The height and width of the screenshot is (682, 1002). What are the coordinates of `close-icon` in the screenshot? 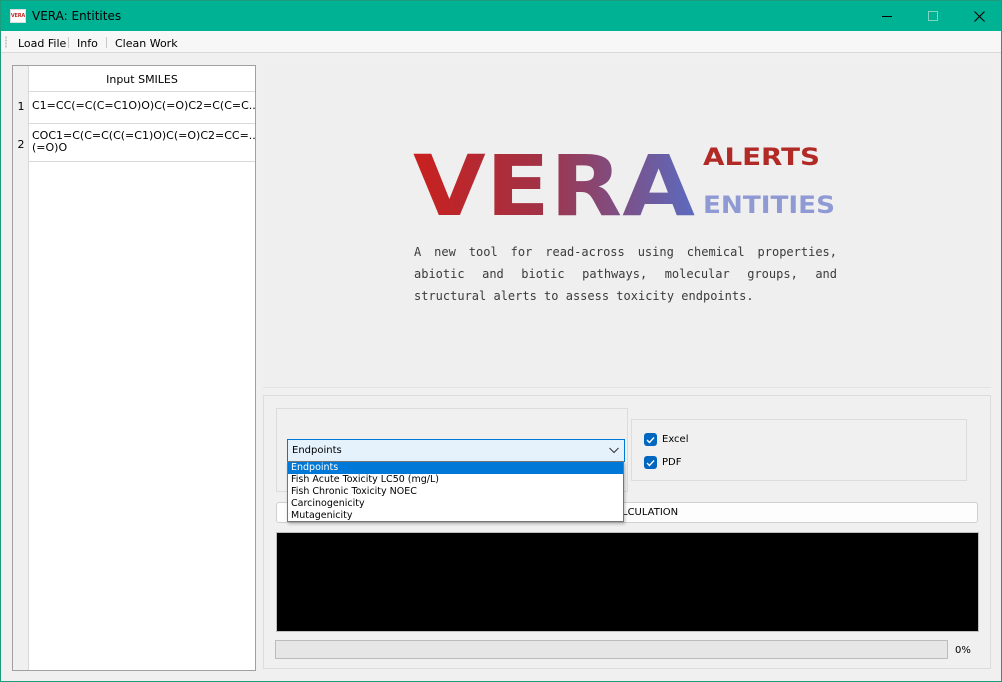 It's located at (979, 16).